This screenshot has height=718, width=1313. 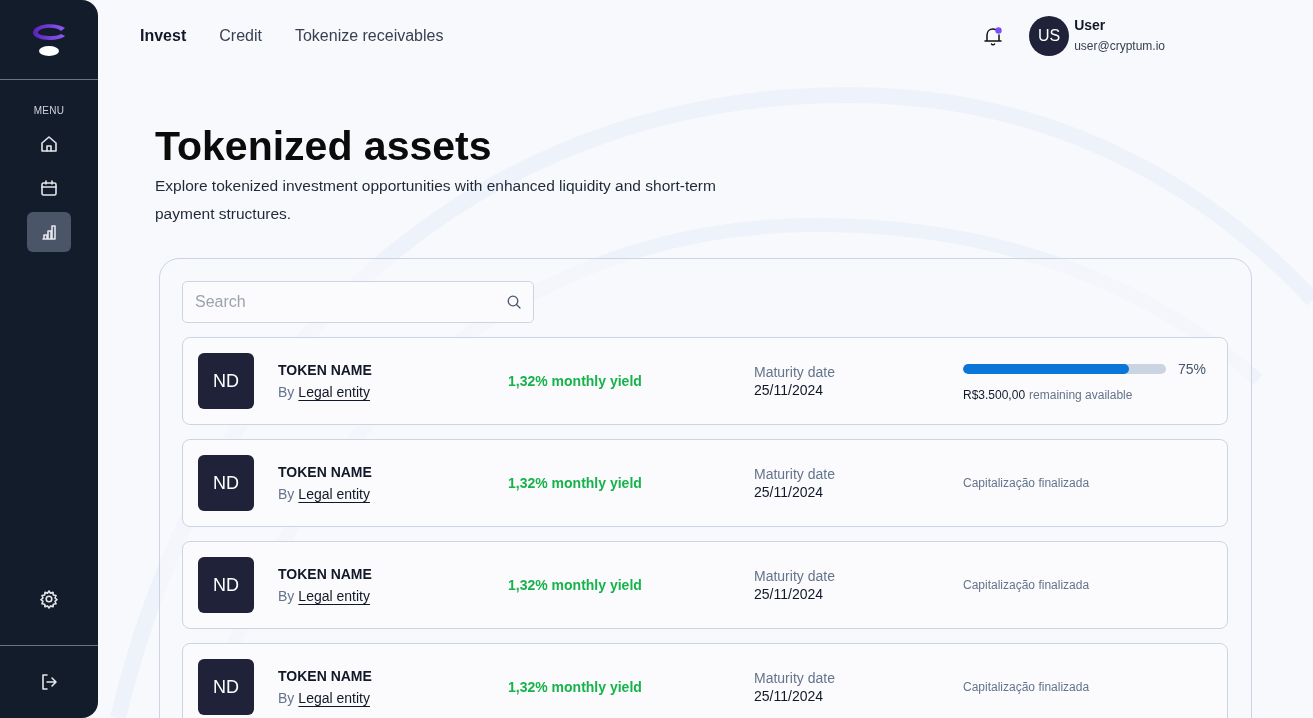 What do you see at coordinates (1090, 25) in the screenshot?
I see `user-name: User` at bounding box center [1090, 25].